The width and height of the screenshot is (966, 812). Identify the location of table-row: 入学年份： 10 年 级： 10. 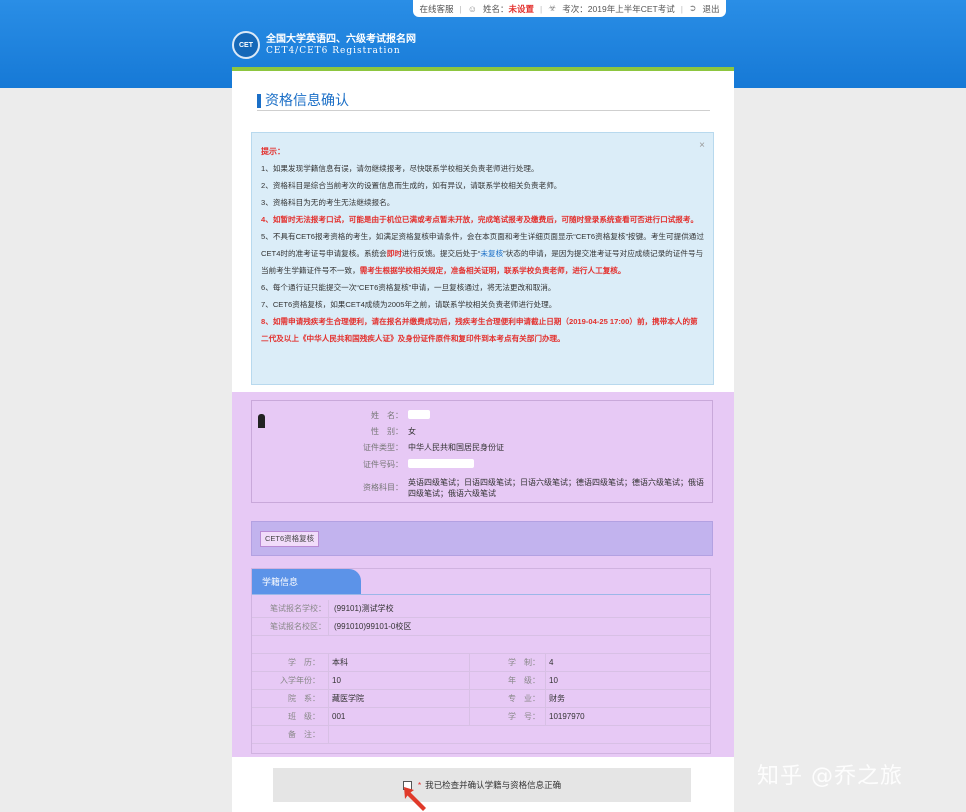
(481, 681).